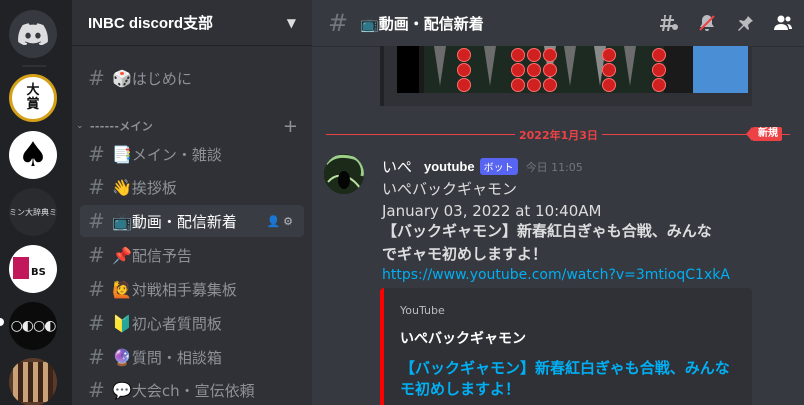  I want to click on server-bs: BS, so click(33, 269).